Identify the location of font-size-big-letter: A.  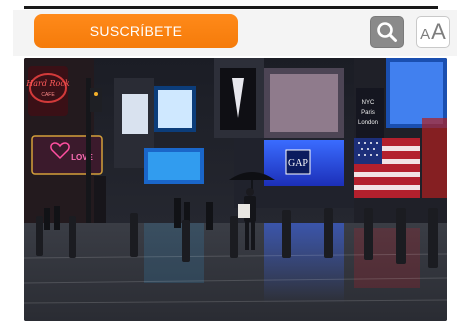
(438, 31).